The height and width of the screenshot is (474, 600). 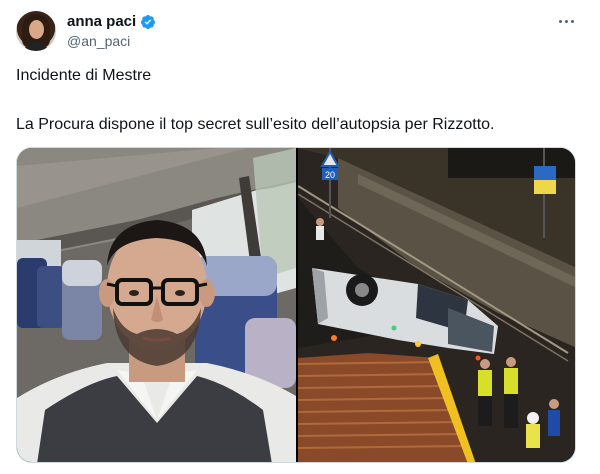 I want to click on author-avatar, so click(x=36, y=31).